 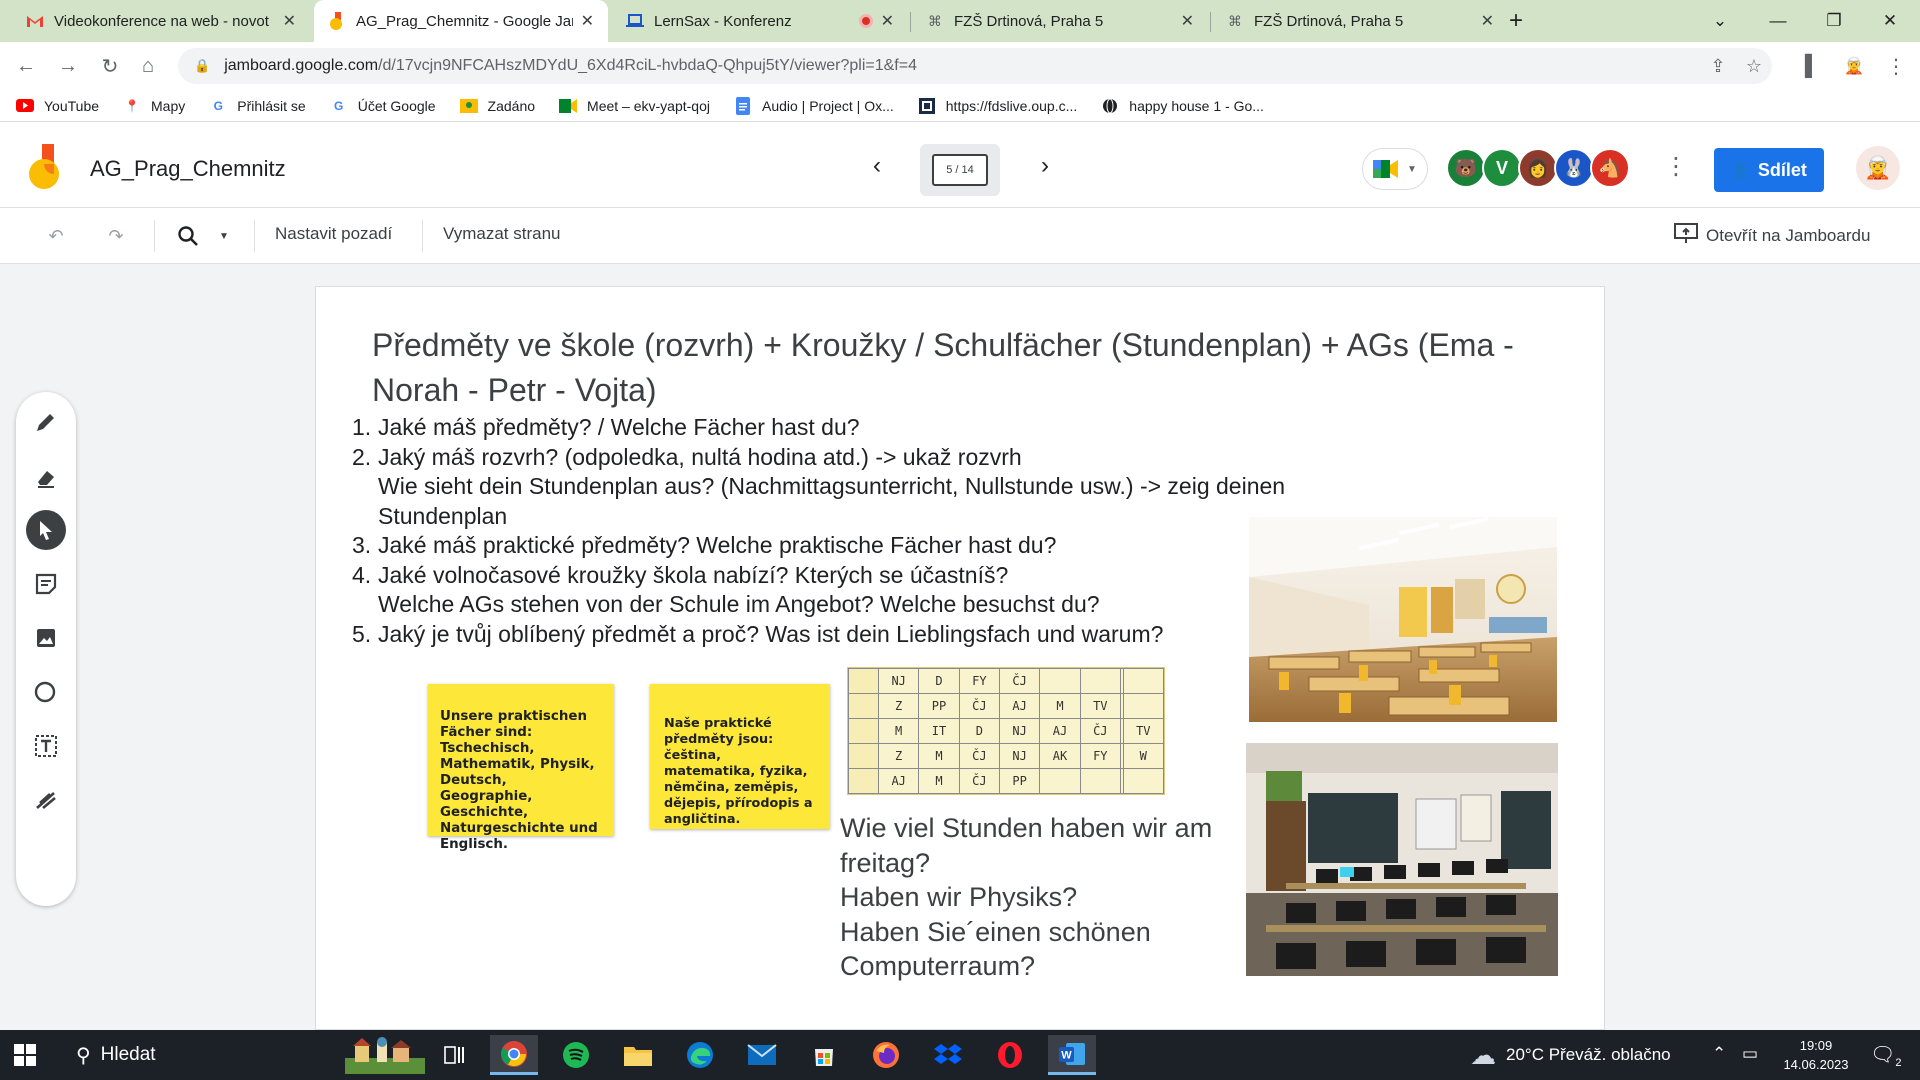 I want to click on classroom-photo, so click(x=1403, y=619).